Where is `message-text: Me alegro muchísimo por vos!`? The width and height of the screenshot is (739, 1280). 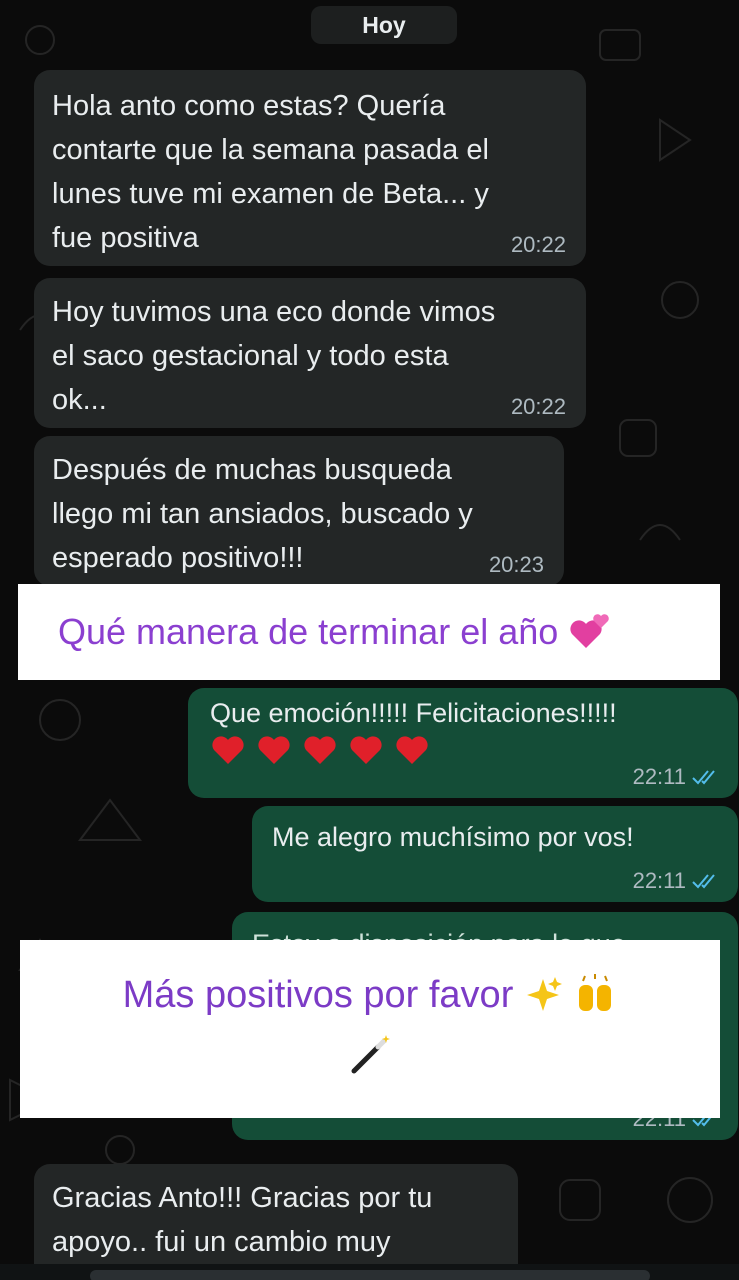
message-text: Me alegro muchísimo por vos! is located at coordinates (453, 837).